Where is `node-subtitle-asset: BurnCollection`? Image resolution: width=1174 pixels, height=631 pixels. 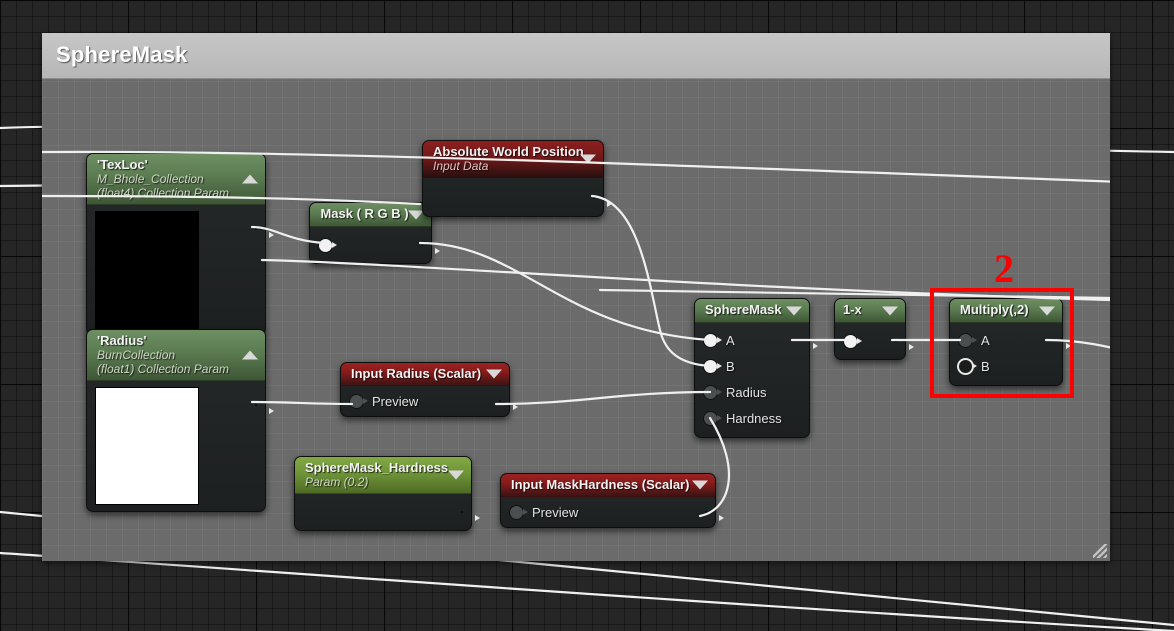 node-subtitle-asset: BurnCollection is located at coordinates (136, 355).